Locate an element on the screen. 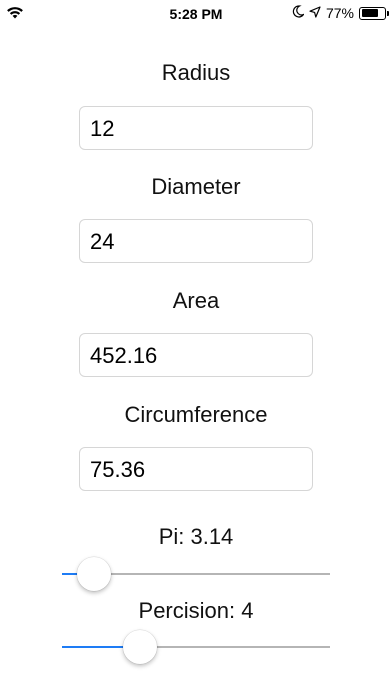  precision-slider-thumb is located at coordinates (140, 647).